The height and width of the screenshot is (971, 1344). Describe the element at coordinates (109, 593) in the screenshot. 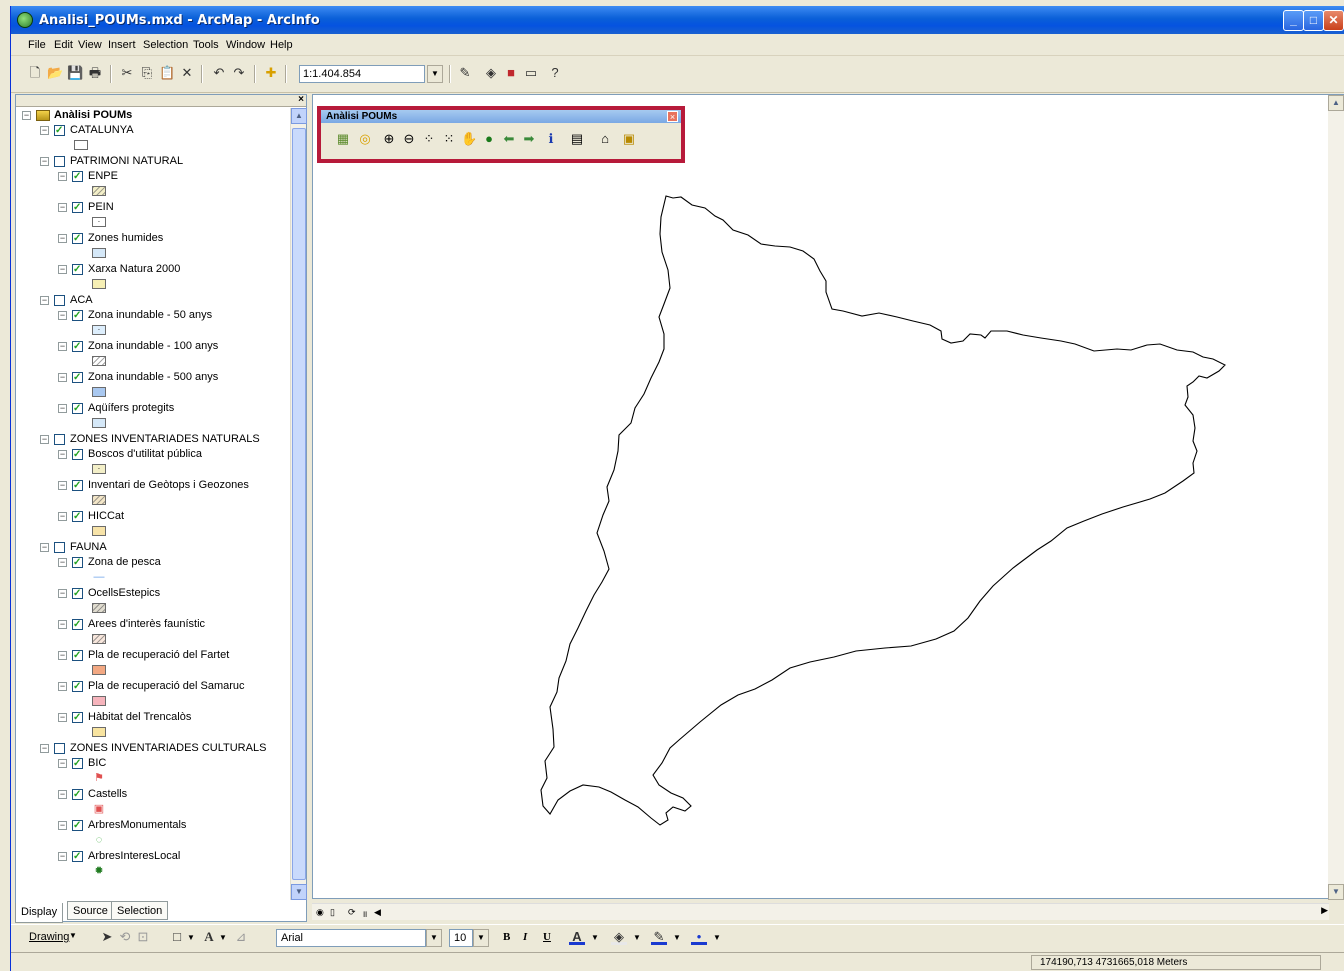

I see `layer-item: − OcellsEstepics` at that location.